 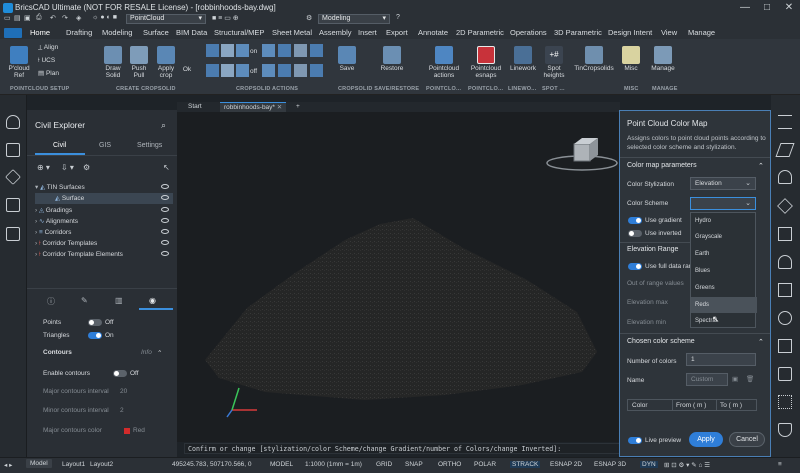 What do you see at coordinates (195, 107) in the screenshot?
I see `tab-start: Start` at bounding box center [195, 107].